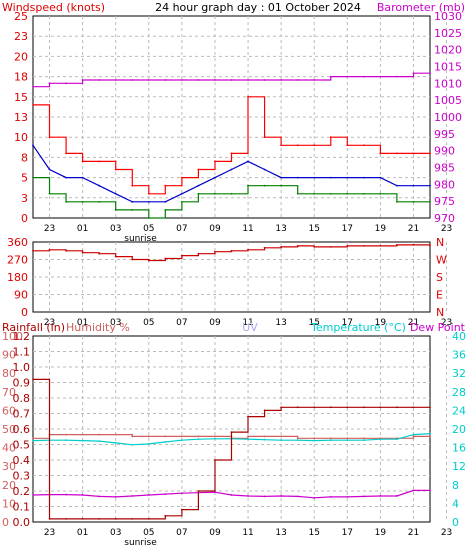 Image resolution: width=467 pixels, height=559 pixels. What do you see at coordinates (441, 260) in the screenshot?
I see `compass-y-tick: W` at bounding box center [441, 260].